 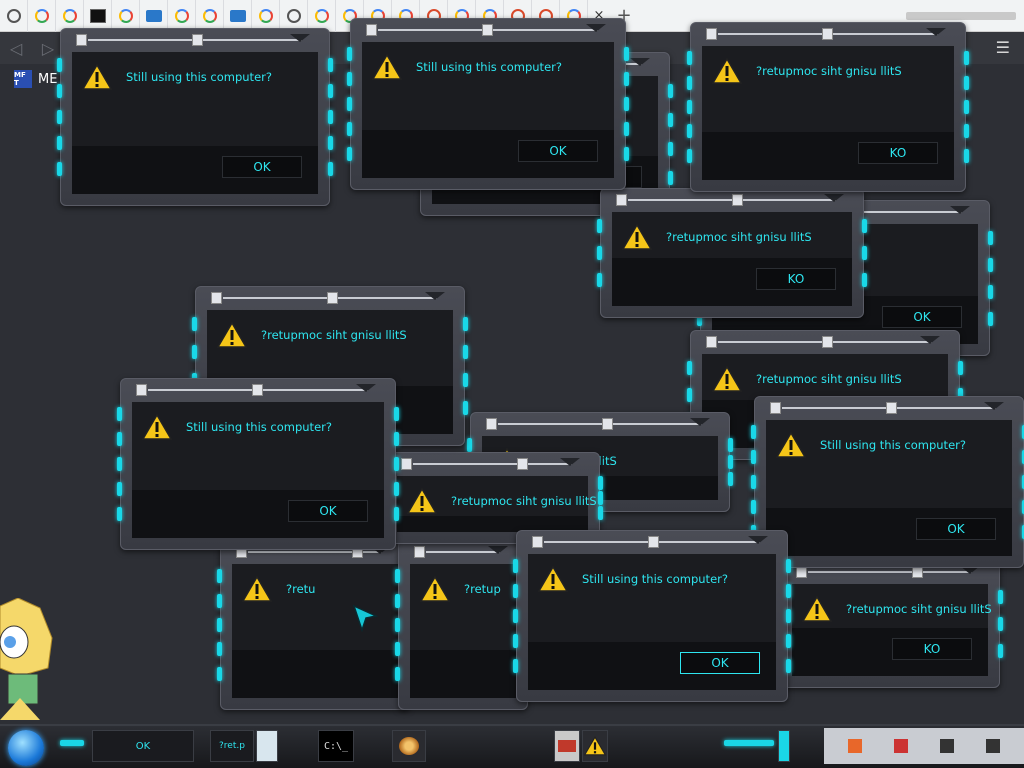 I want to click on bookmark-item: MF T ME, so click(x=35, y=79).